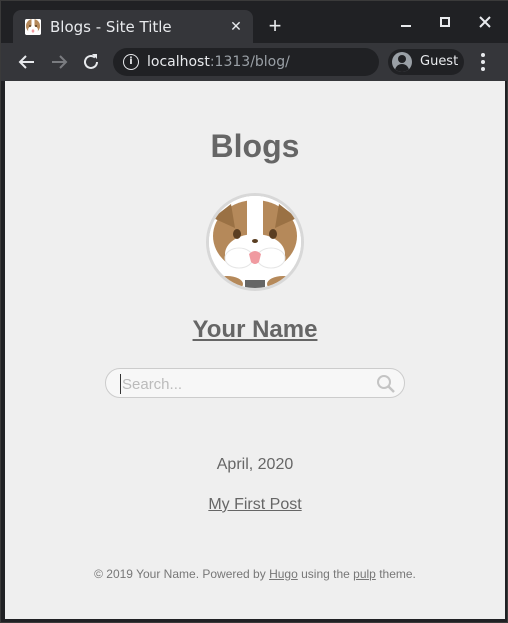 Image resolution: width=508 pixels, height=623 pixels. I want to click on tab-title: Blogs - Site Title, so click(111, 27).